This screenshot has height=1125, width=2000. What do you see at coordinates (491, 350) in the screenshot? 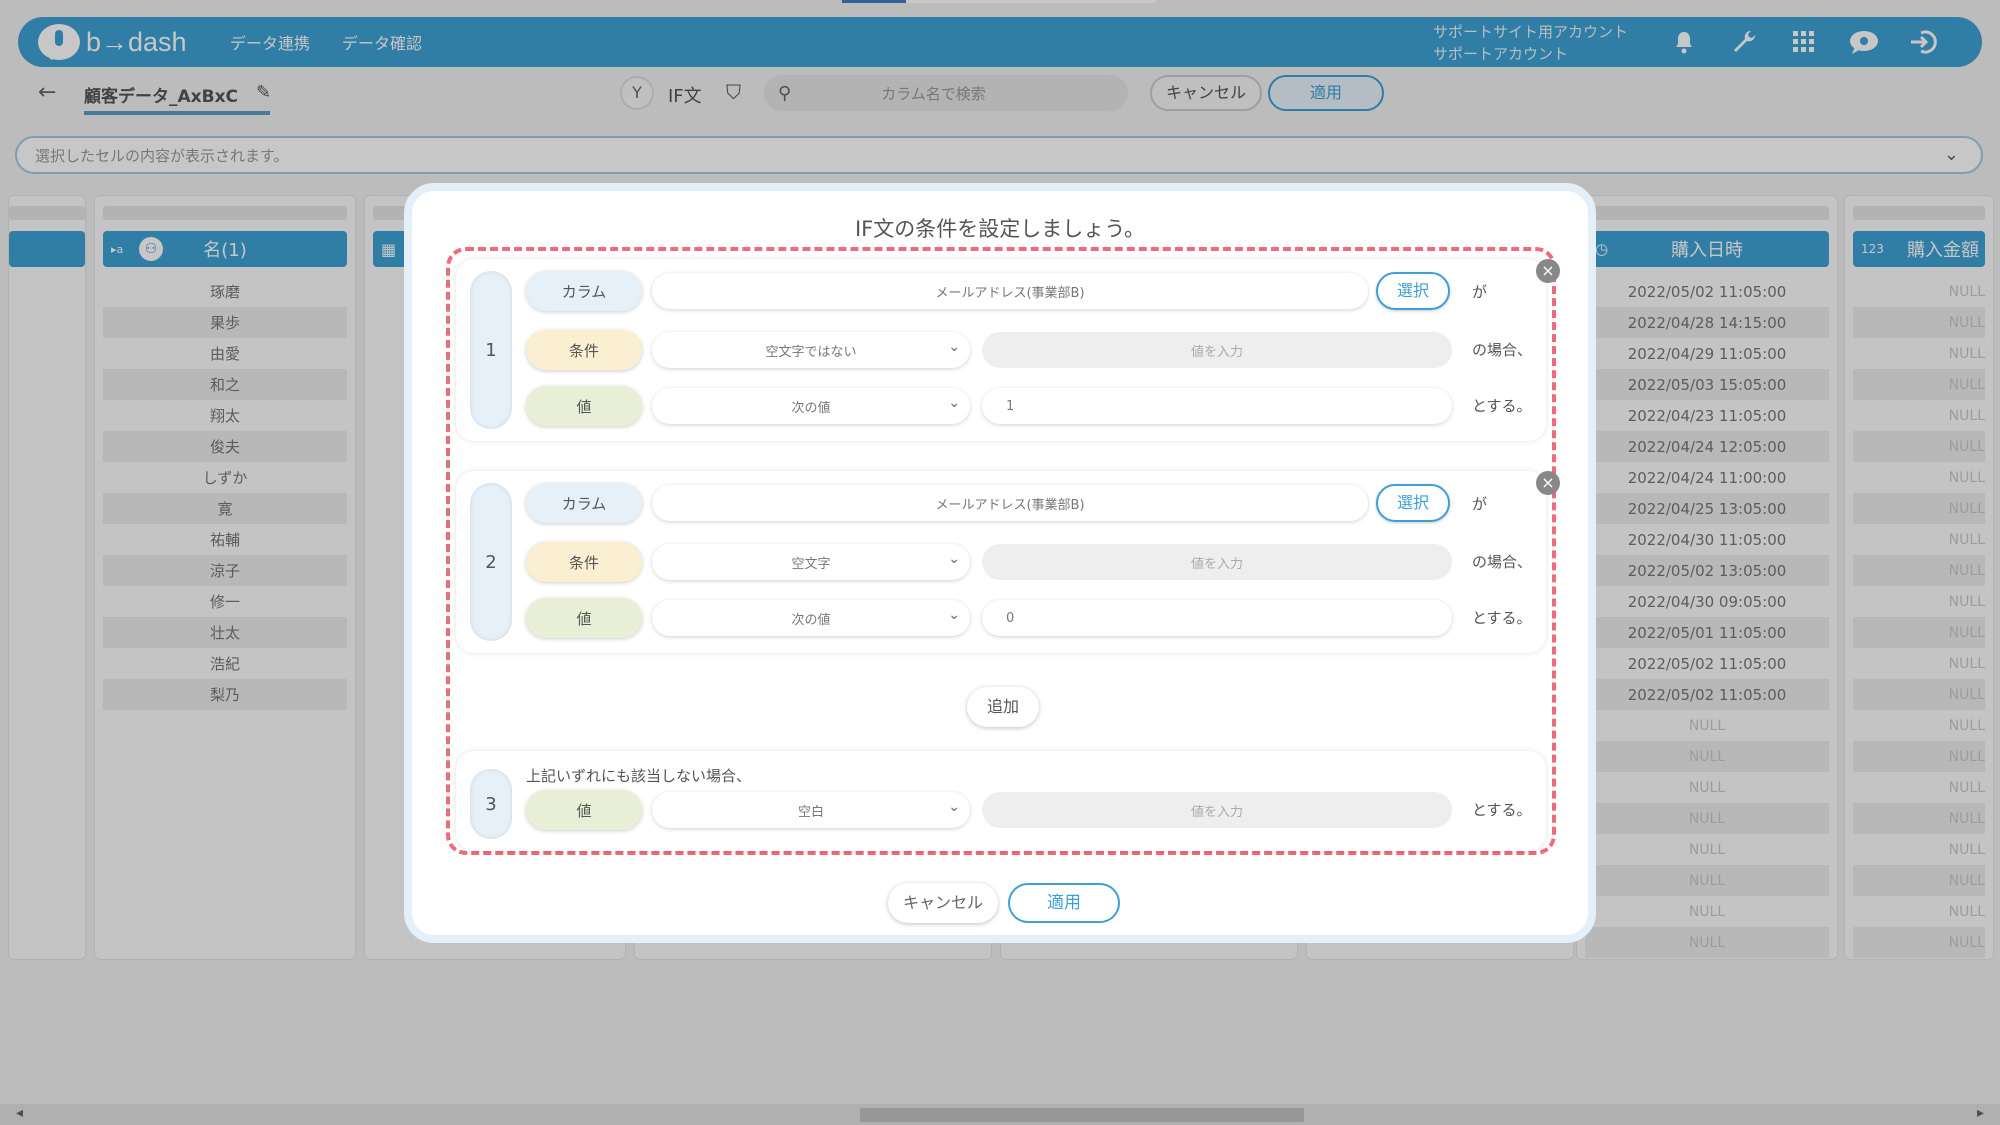
I see `rule-number: 1` at bounding box center [491, 350].